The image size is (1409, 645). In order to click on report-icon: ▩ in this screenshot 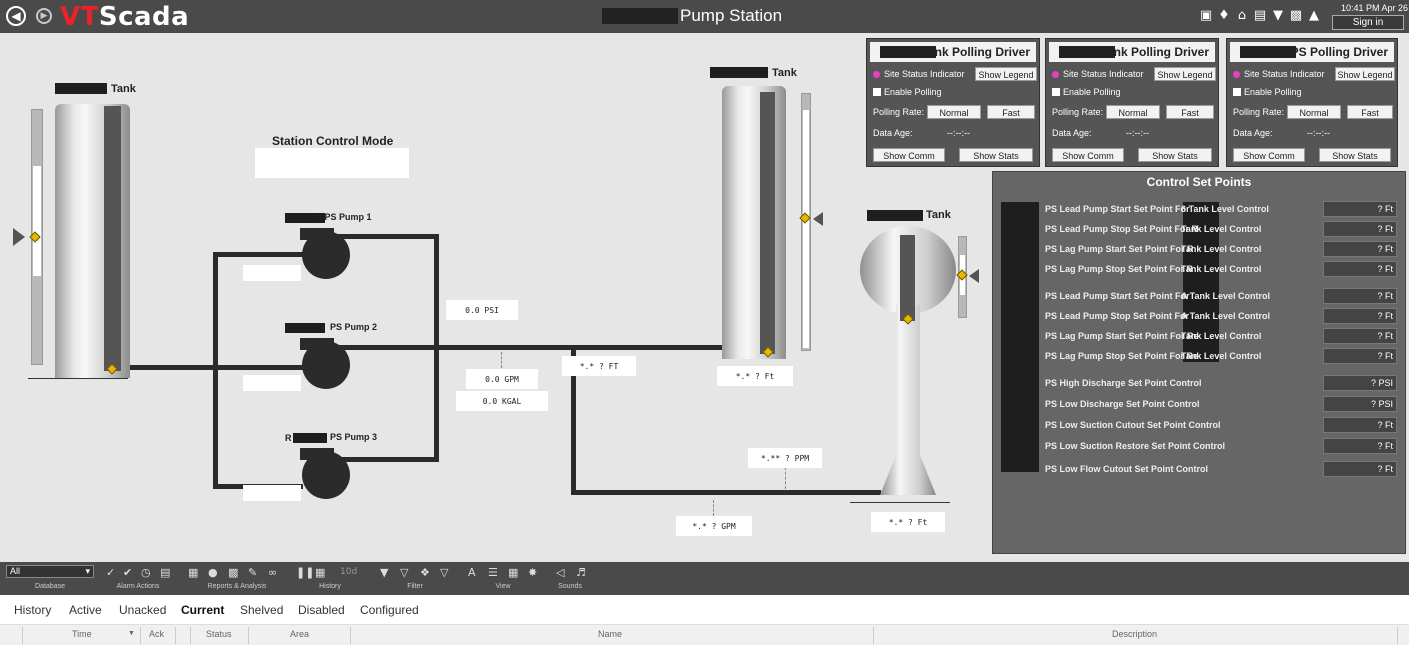, I will do `click(233, 572)`.